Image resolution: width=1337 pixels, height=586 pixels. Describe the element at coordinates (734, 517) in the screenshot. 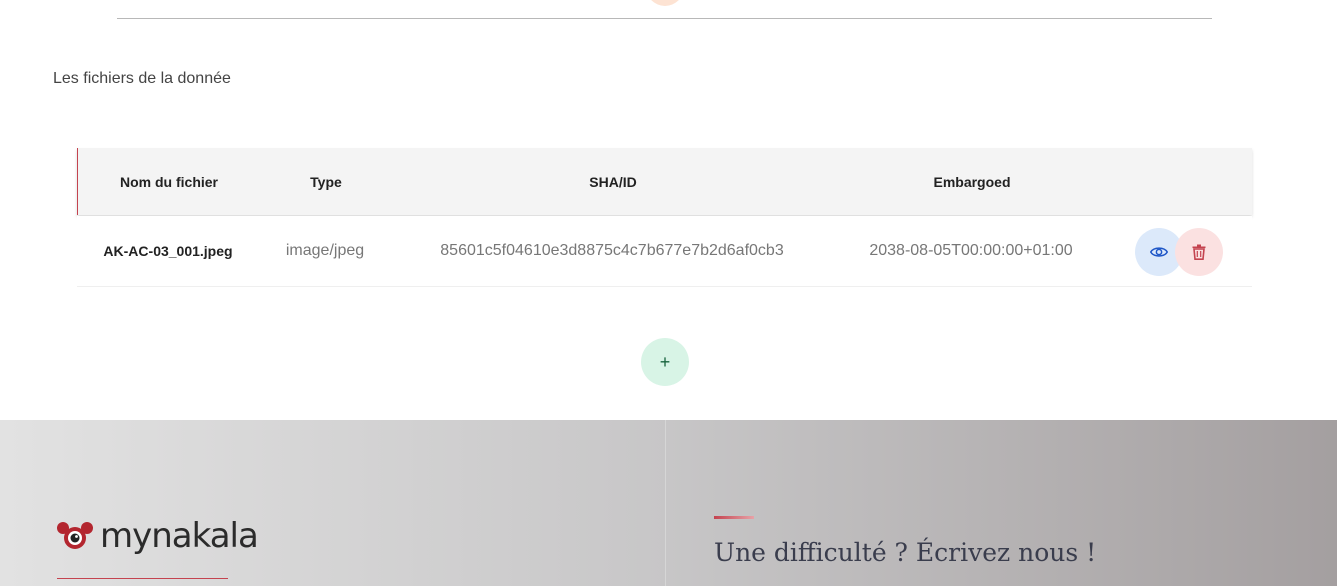

I see `contact-accent-line` at that location.